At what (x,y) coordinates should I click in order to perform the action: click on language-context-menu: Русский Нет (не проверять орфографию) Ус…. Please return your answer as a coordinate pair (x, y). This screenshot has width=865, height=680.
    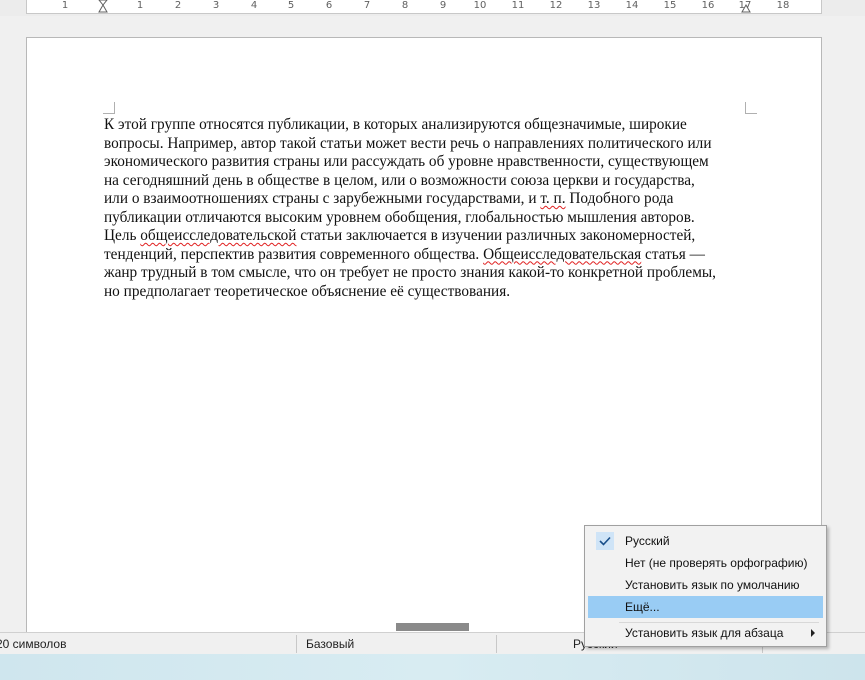
    Looking at the image, I should click on (705, 586).